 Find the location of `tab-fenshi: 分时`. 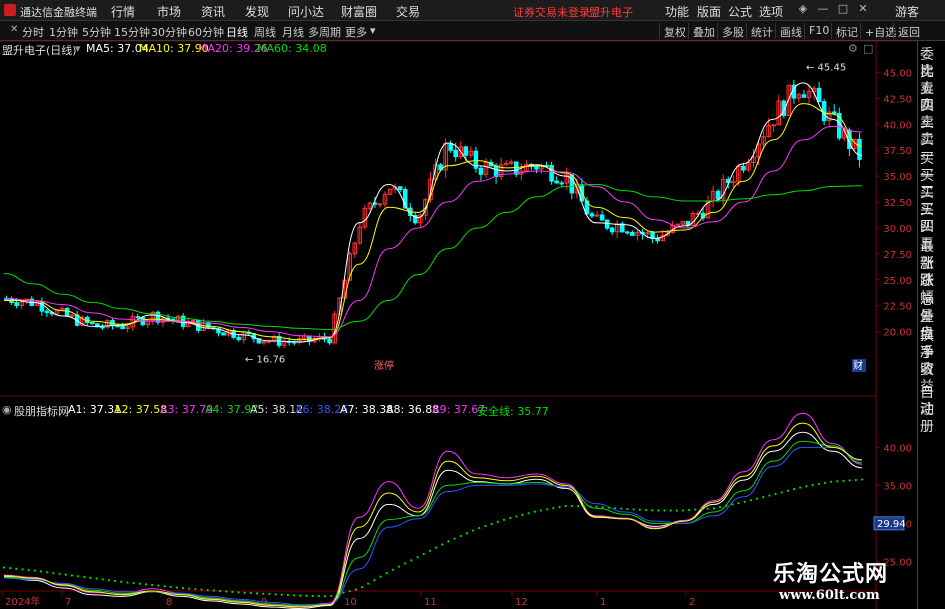

tab-fenshi: 分时 is located at coordinates (33, 32).